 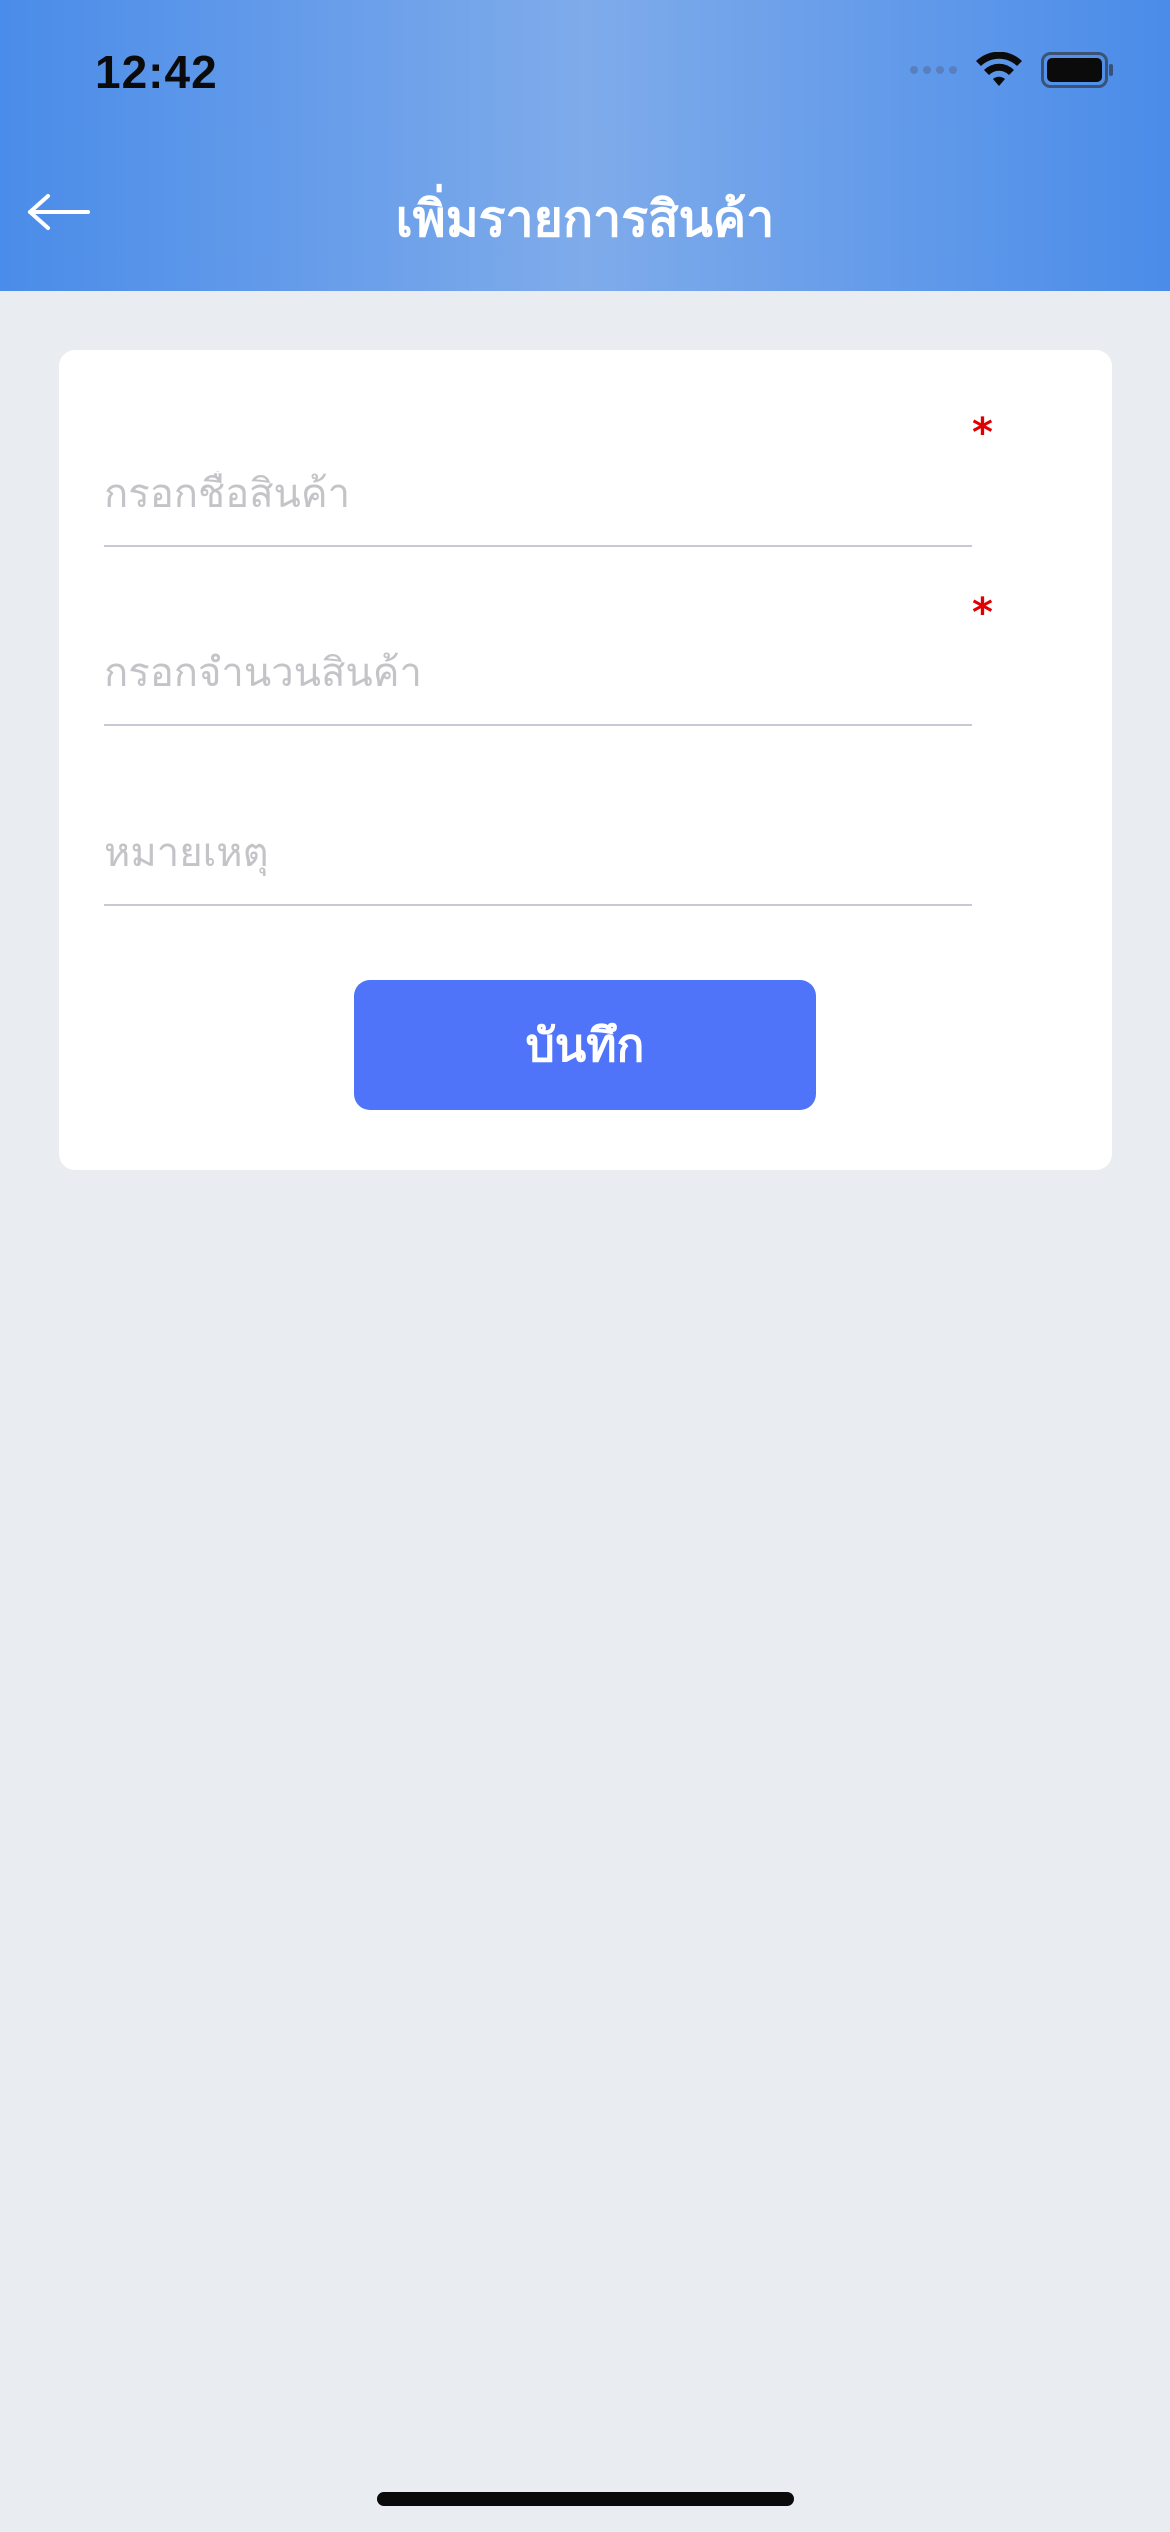 I want to click on quantity-field, so click(x=538, y=669).